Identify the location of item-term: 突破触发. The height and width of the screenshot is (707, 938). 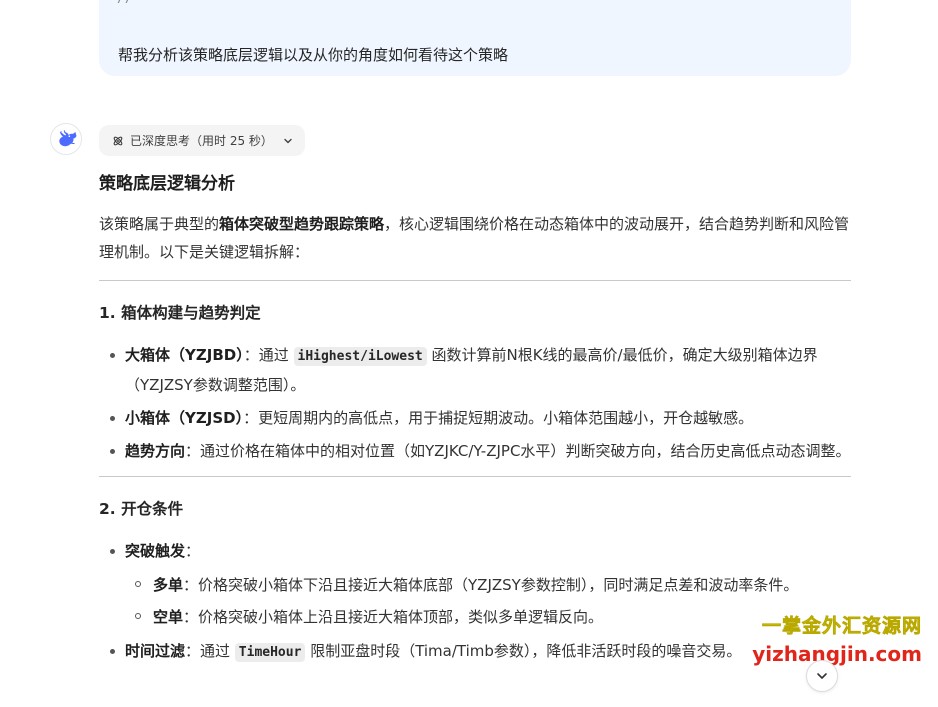
(155, 551).